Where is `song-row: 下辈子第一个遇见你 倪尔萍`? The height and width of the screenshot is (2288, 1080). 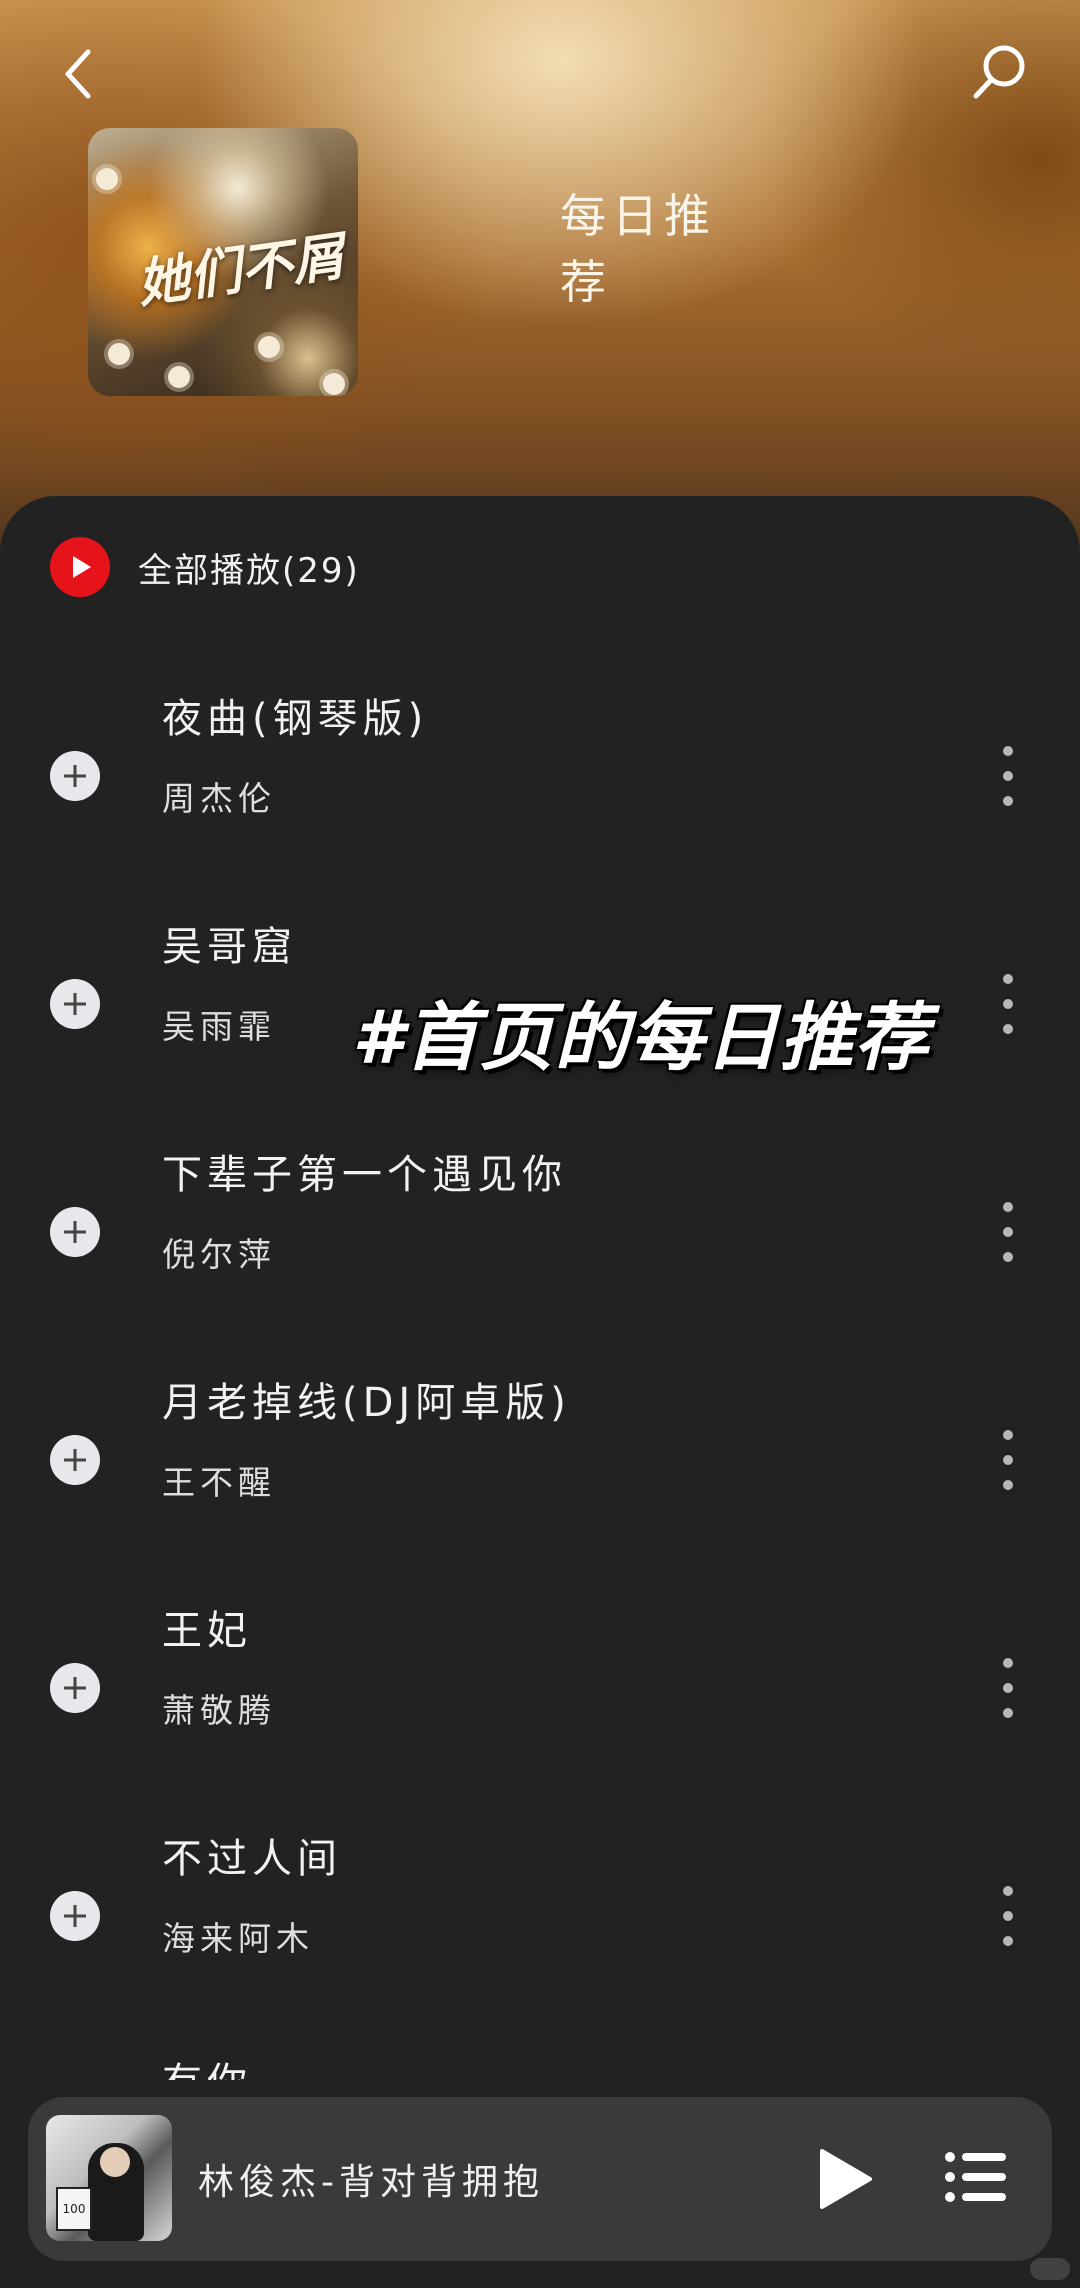
song-row: 下辈子第一个遇见你 倪尔萍 is located at coordinates (540, 1206).